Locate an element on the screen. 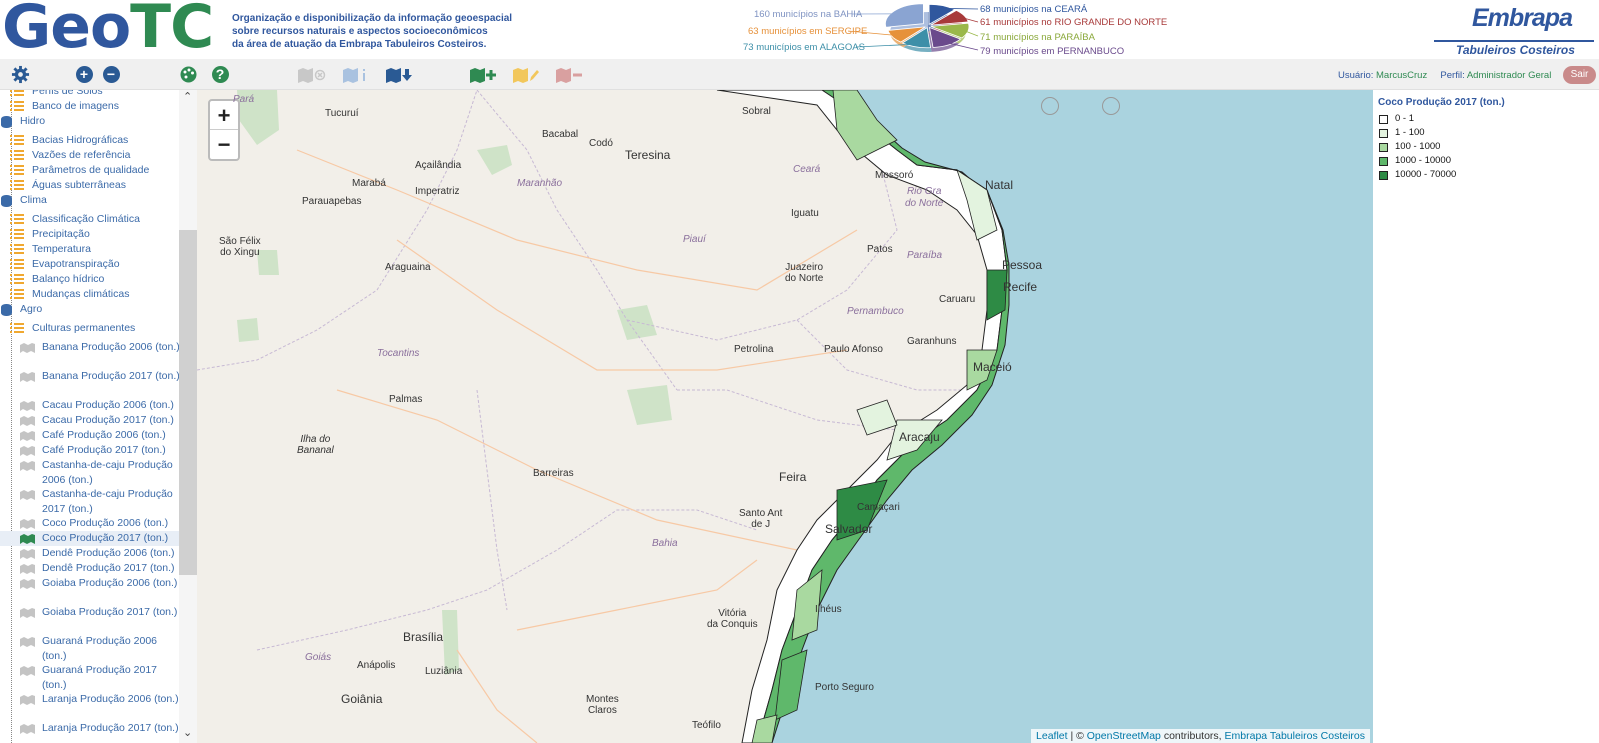 The image size is (1599, 743). layer-item: Guaraná Produção 2017 (ton.) is located at coordinates (90, 677).